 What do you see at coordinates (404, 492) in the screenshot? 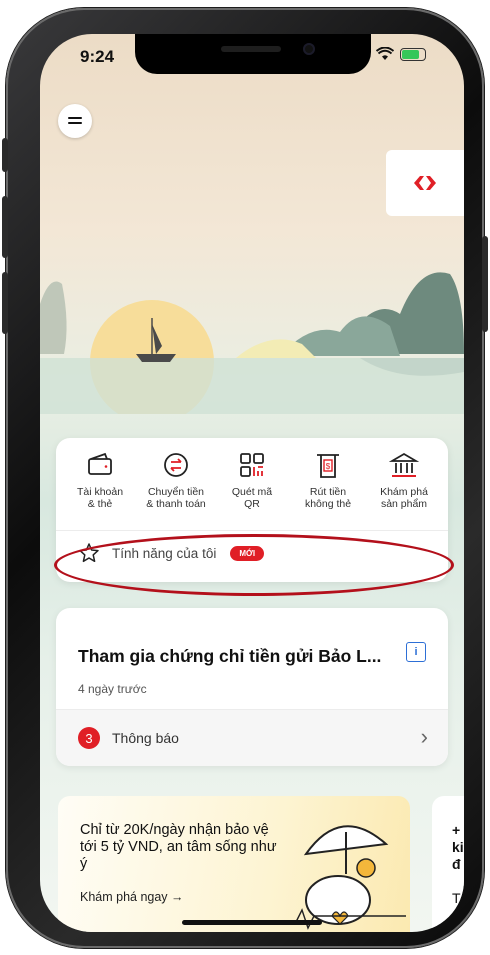
I see `action-label-1: Khám phá` at bounding box center [404, 492].